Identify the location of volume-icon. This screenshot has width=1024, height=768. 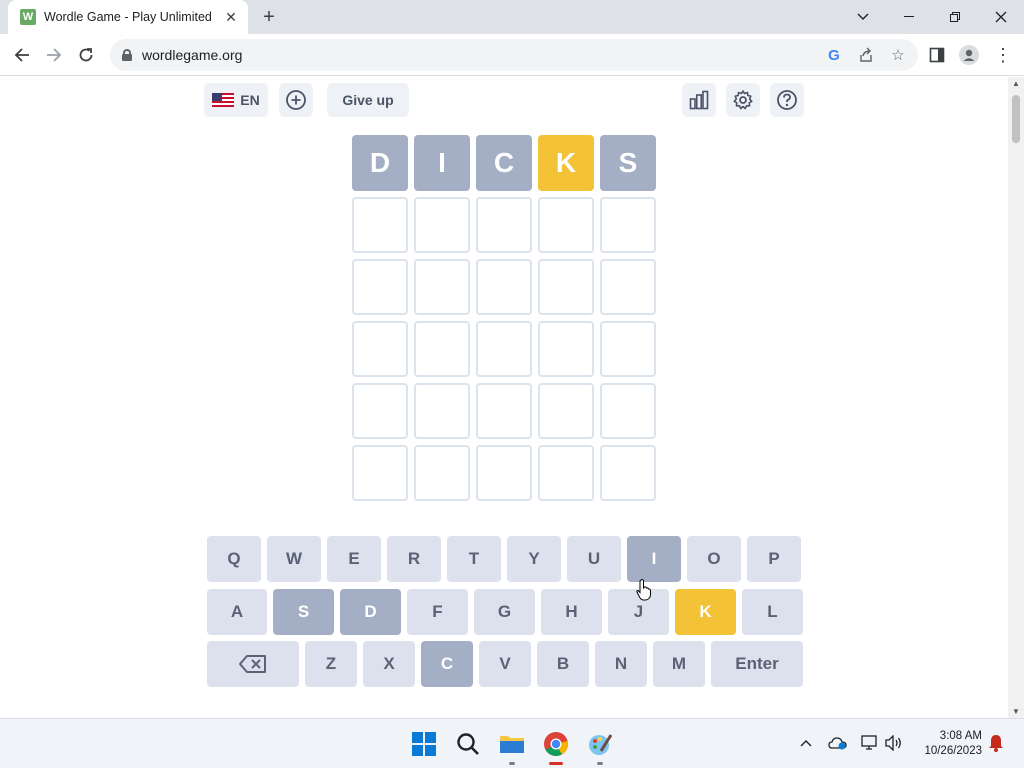
(894, 743).